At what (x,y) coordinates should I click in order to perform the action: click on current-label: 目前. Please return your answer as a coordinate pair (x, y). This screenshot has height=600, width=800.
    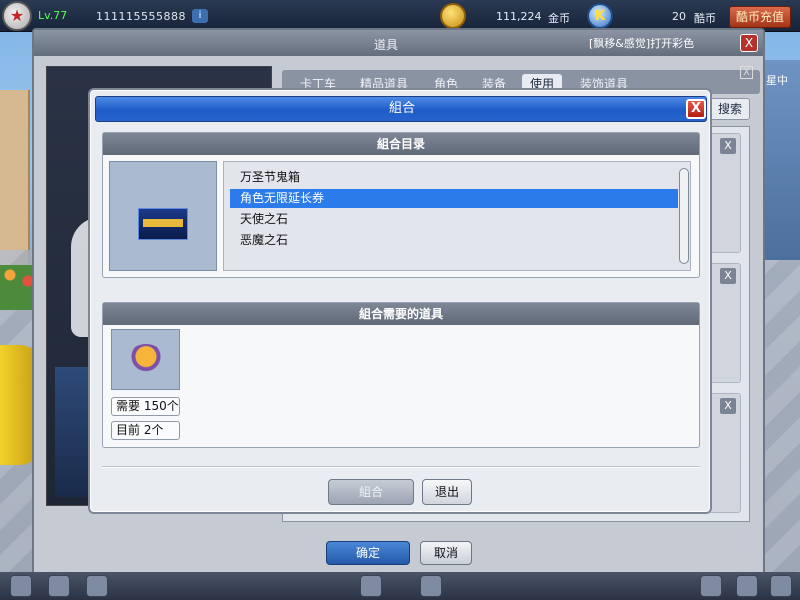
    Looking at the image, I should click on (128, 430).